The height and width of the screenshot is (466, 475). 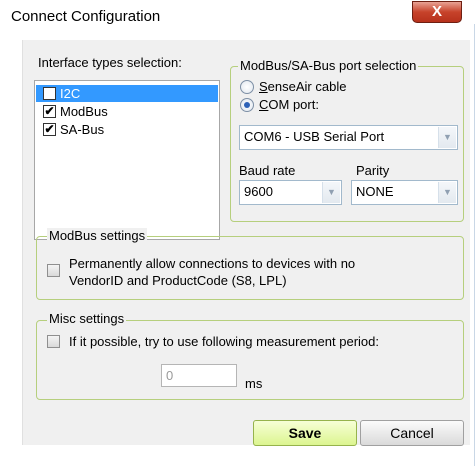 I want to click on port-selection-legend: ModBus/SA-Bus port selection, so click(x=328, y=65).